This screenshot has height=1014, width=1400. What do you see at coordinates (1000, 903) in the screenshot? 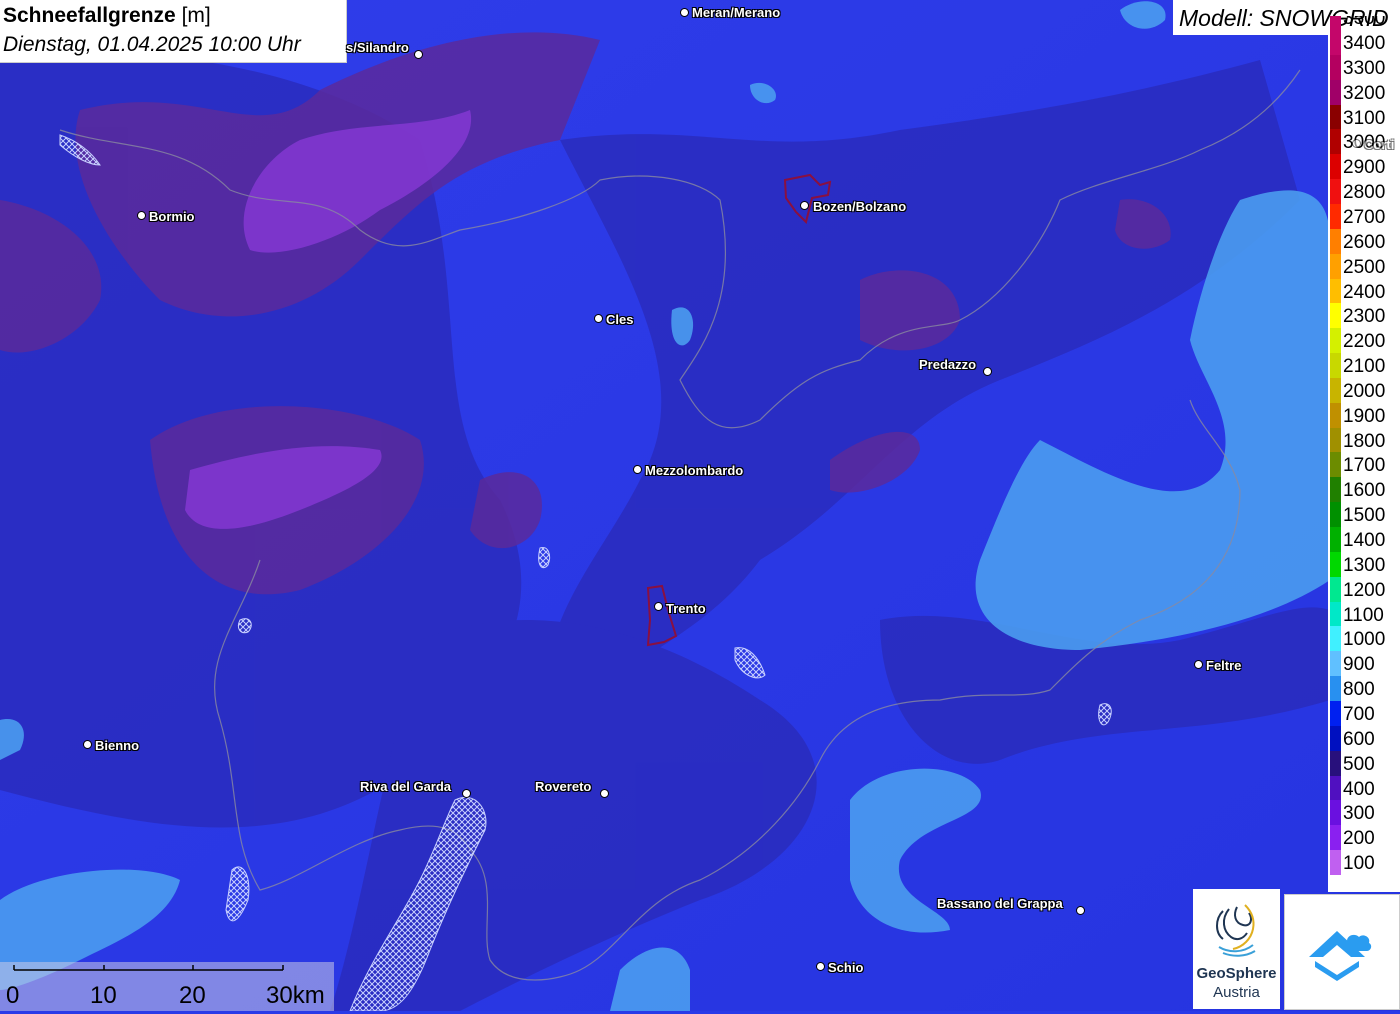
I see `city-label: Bassano del Grappa` at bounding box center [1000, 903].